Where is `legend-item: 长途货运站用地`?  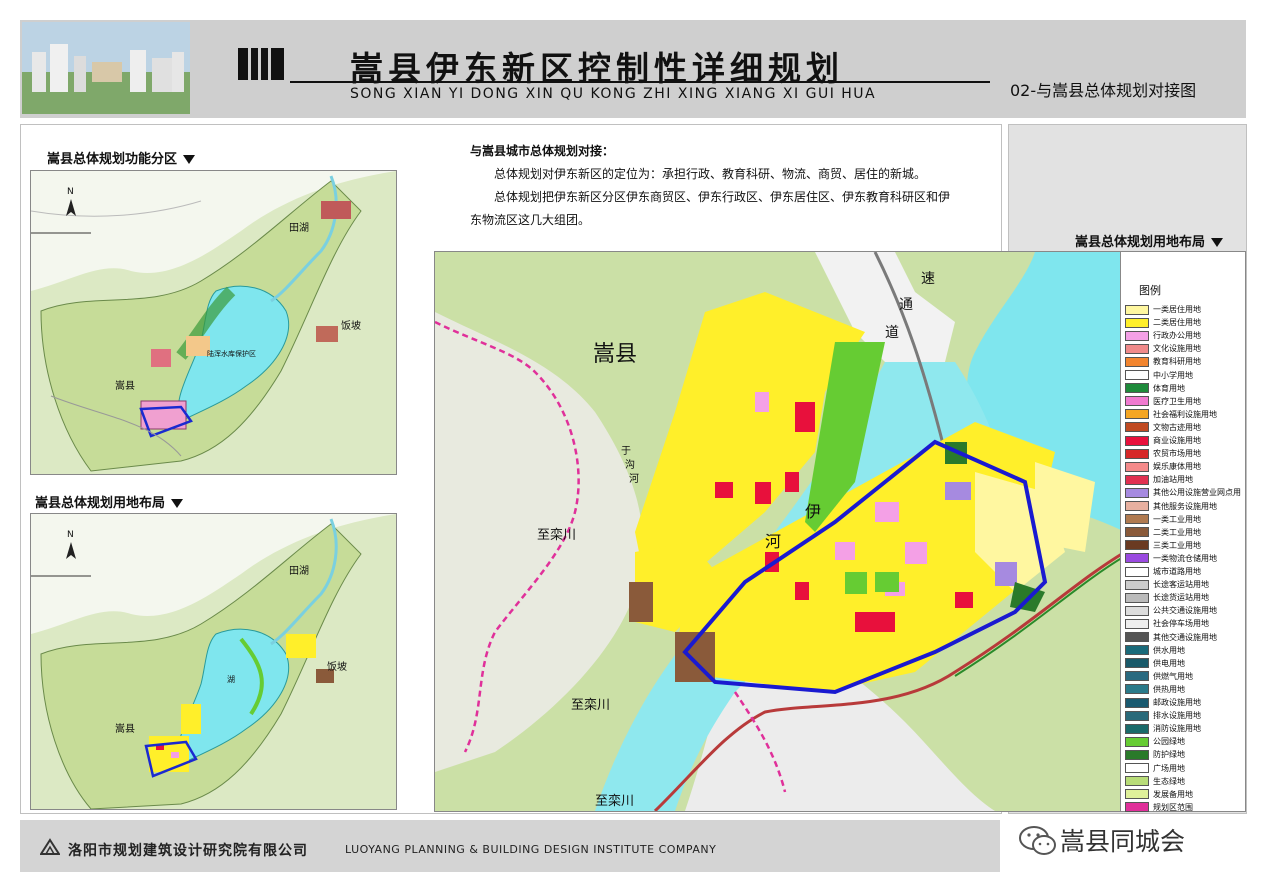 legend-item: 长途货运站用地 is located at coordinates (1185, 598).